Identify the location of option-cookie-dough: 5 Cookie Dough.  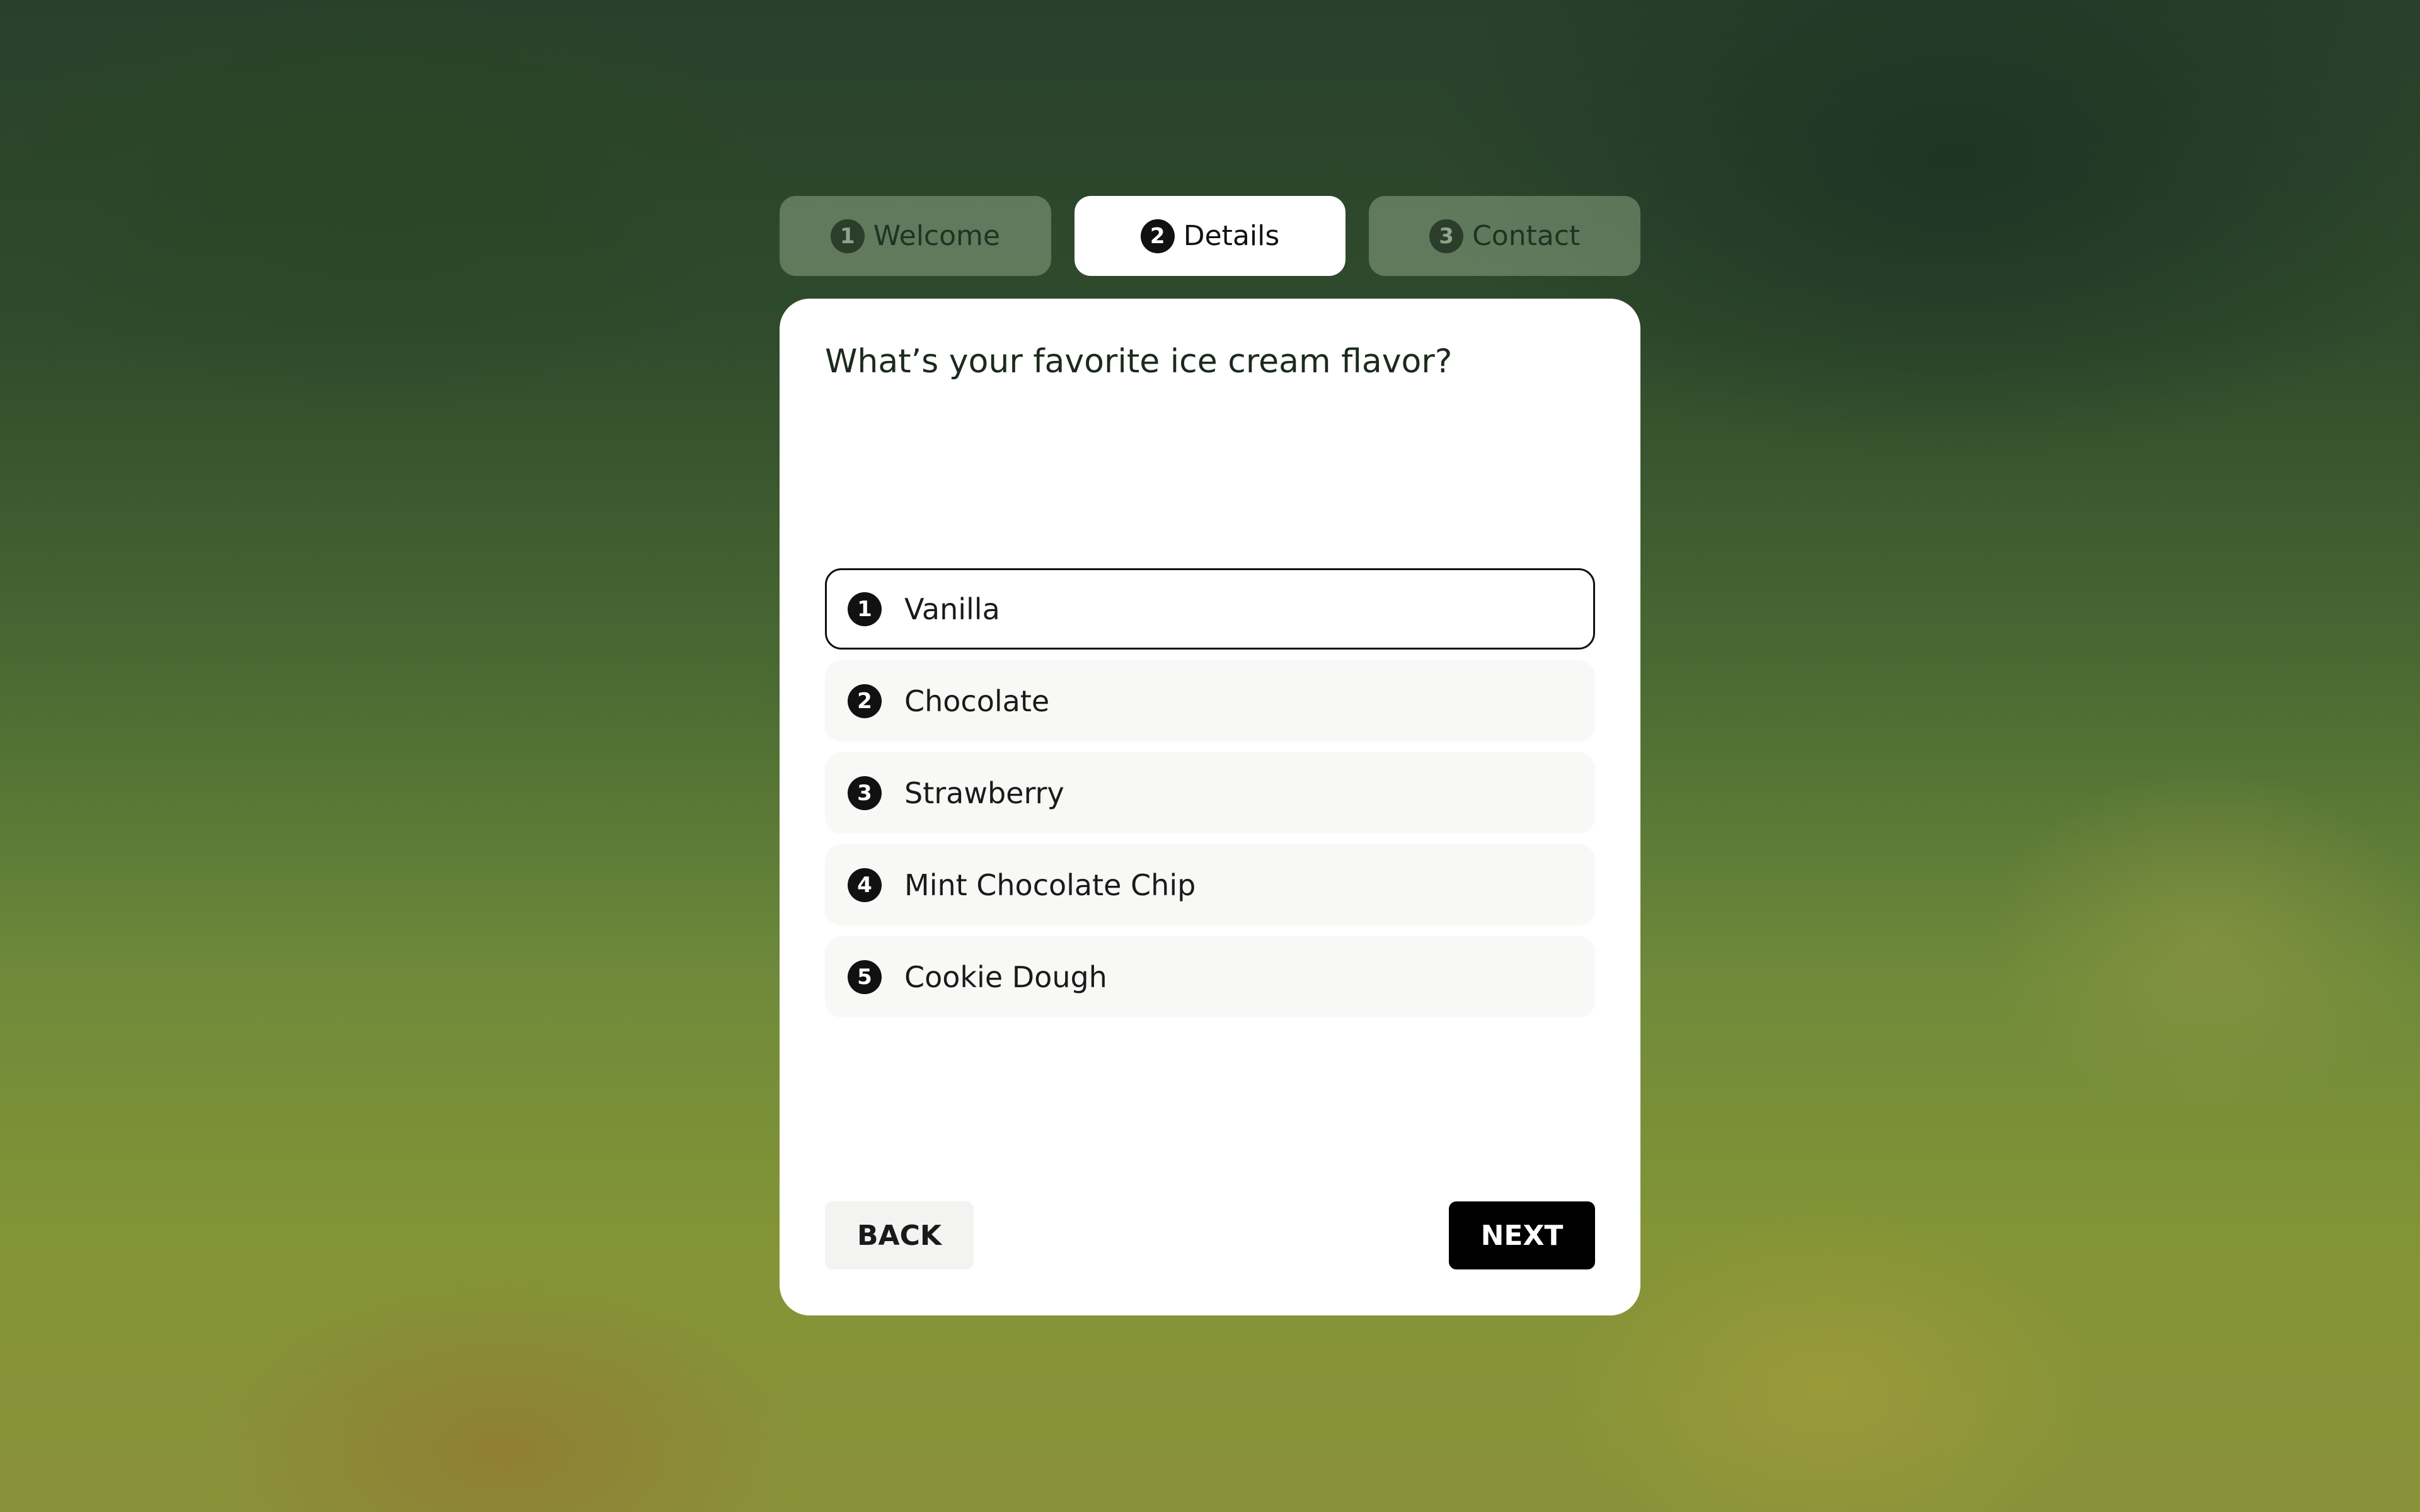
(1210, 976).